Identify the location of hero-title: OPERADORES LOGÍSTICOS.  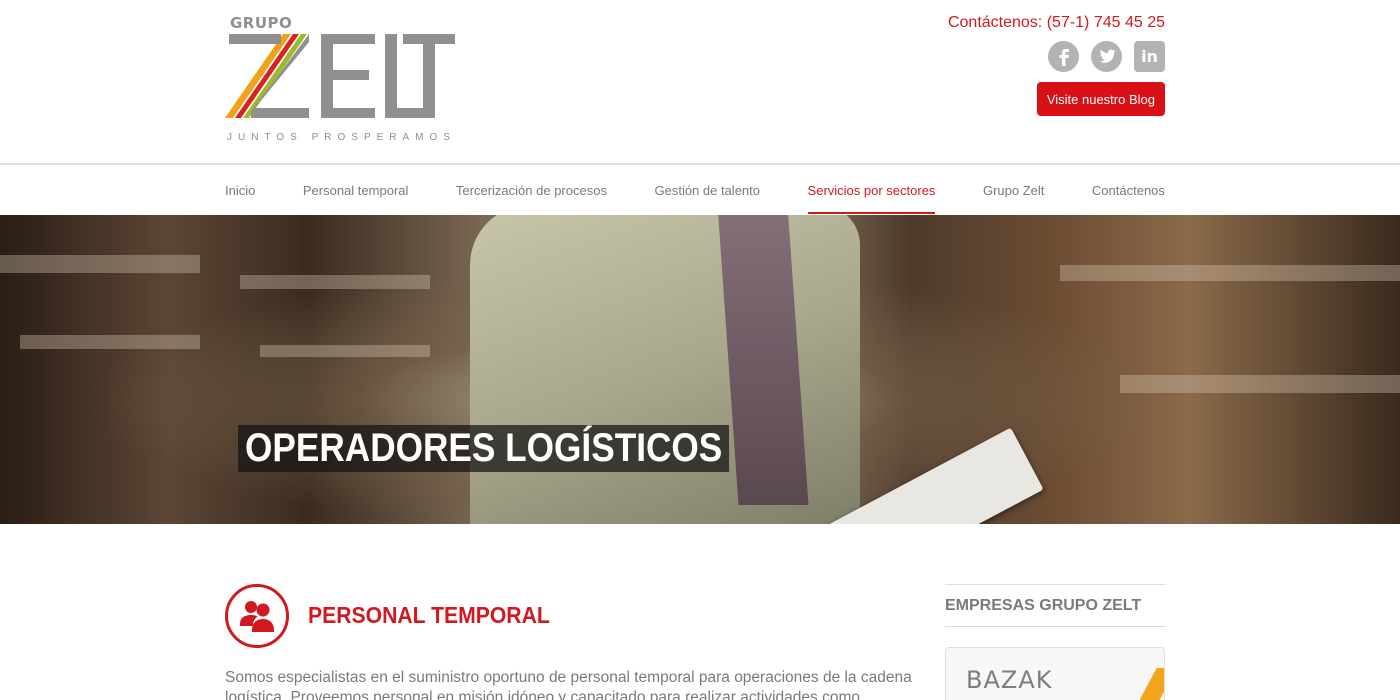
(484, 448).